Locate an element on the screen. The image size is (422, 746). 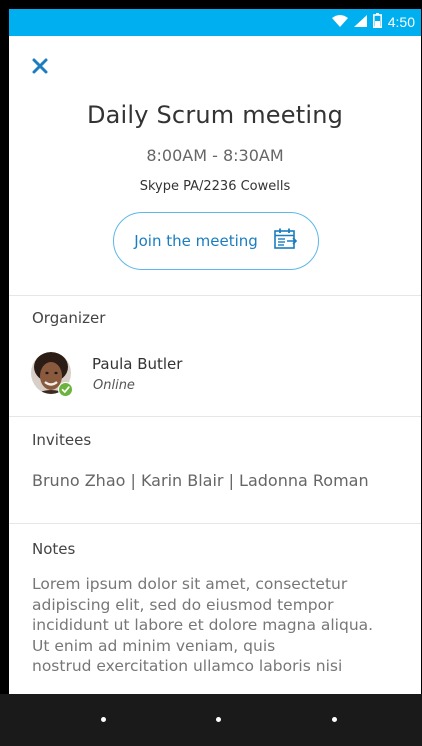
navigation-bar is located at coordinates (211, 720).